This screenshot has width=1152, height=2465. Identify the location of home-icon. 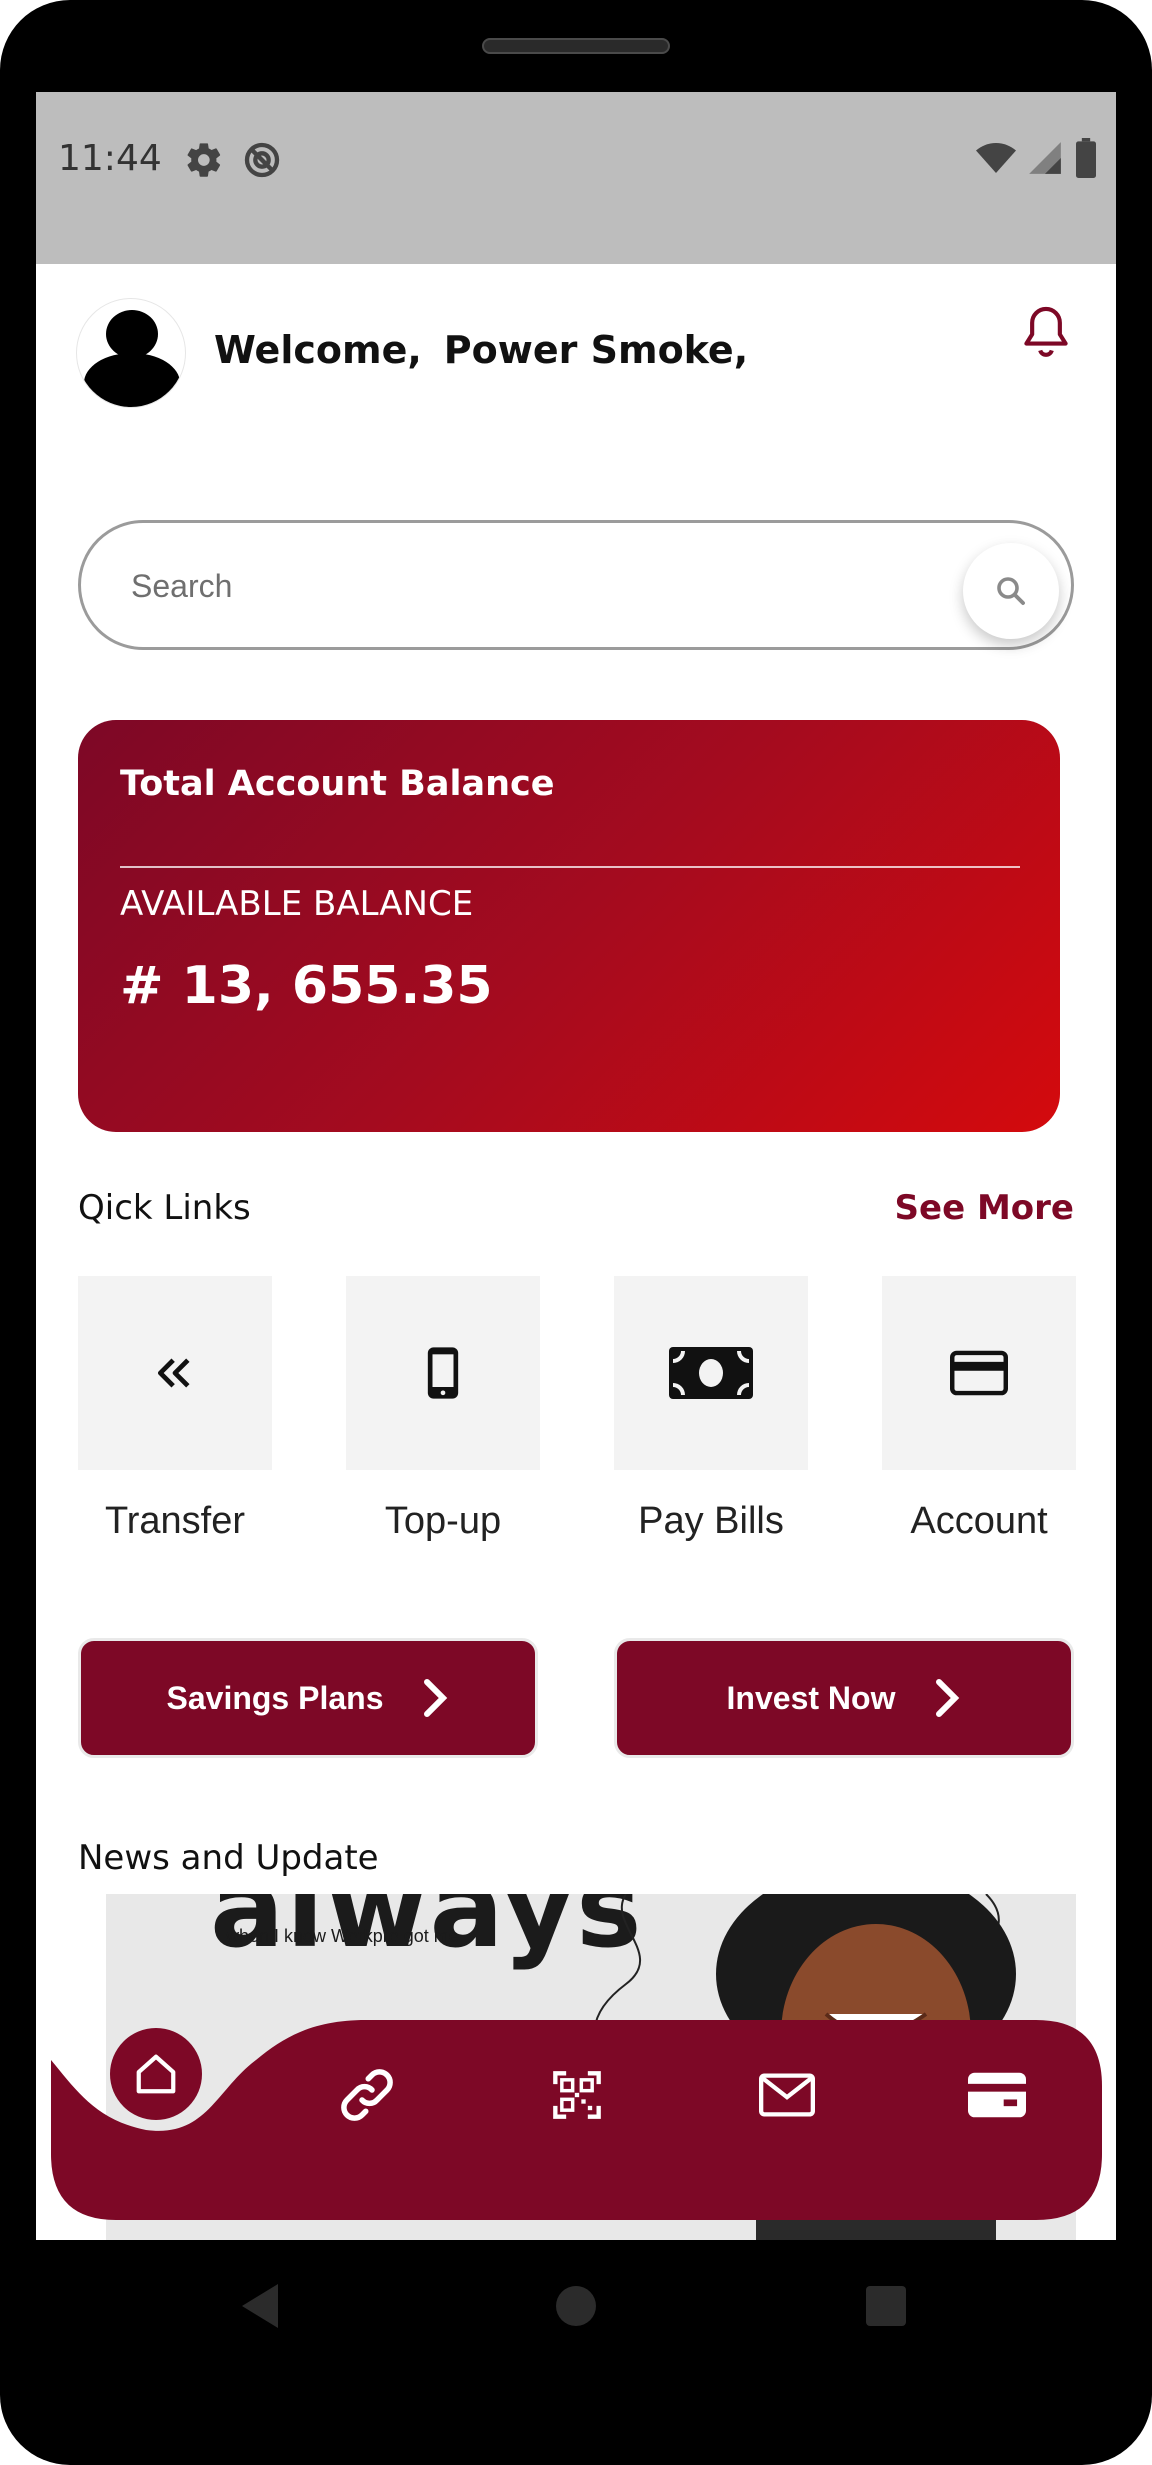
(156, 2074).